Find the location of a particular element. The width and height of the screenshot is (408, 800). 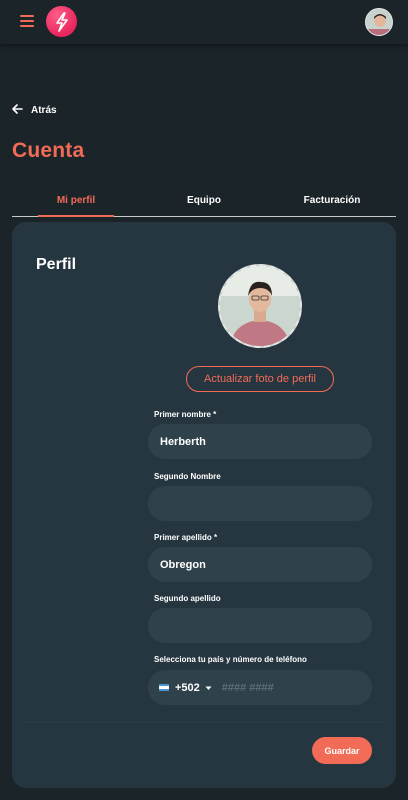

first-surname-label: Primer apellido * is located at coordinates (186, 537).